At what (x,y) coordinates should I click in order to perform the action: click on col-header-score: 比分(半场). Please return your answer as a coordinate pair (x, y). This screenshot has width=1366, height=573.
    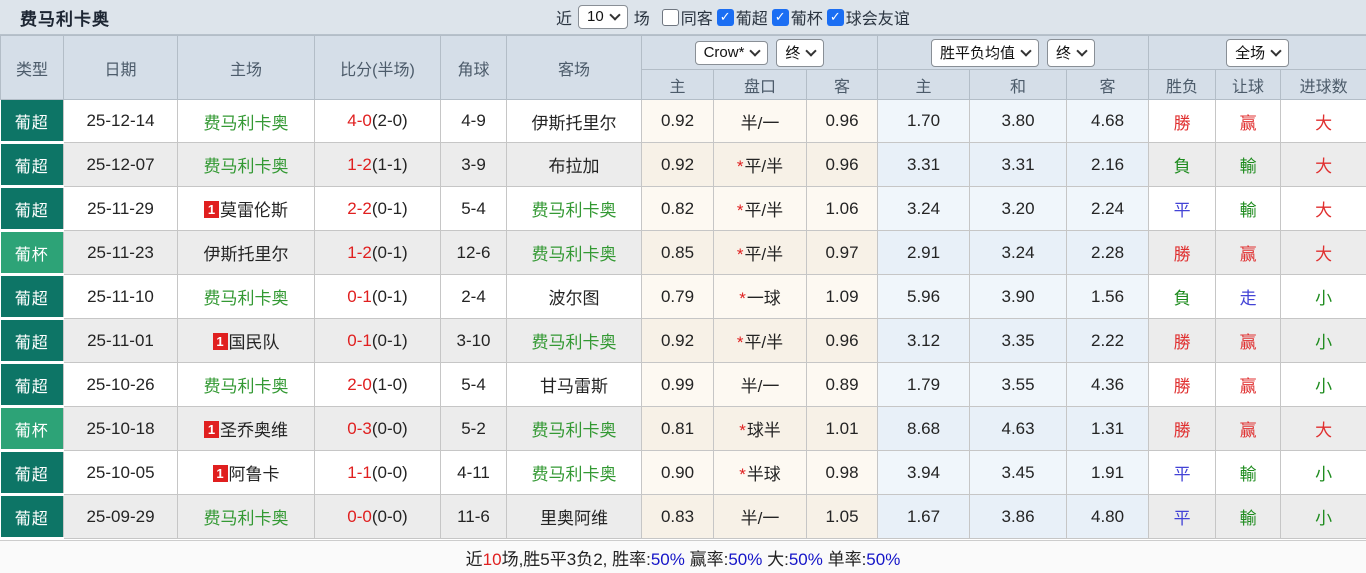
    Looking at the image, I should click on (378, 68).